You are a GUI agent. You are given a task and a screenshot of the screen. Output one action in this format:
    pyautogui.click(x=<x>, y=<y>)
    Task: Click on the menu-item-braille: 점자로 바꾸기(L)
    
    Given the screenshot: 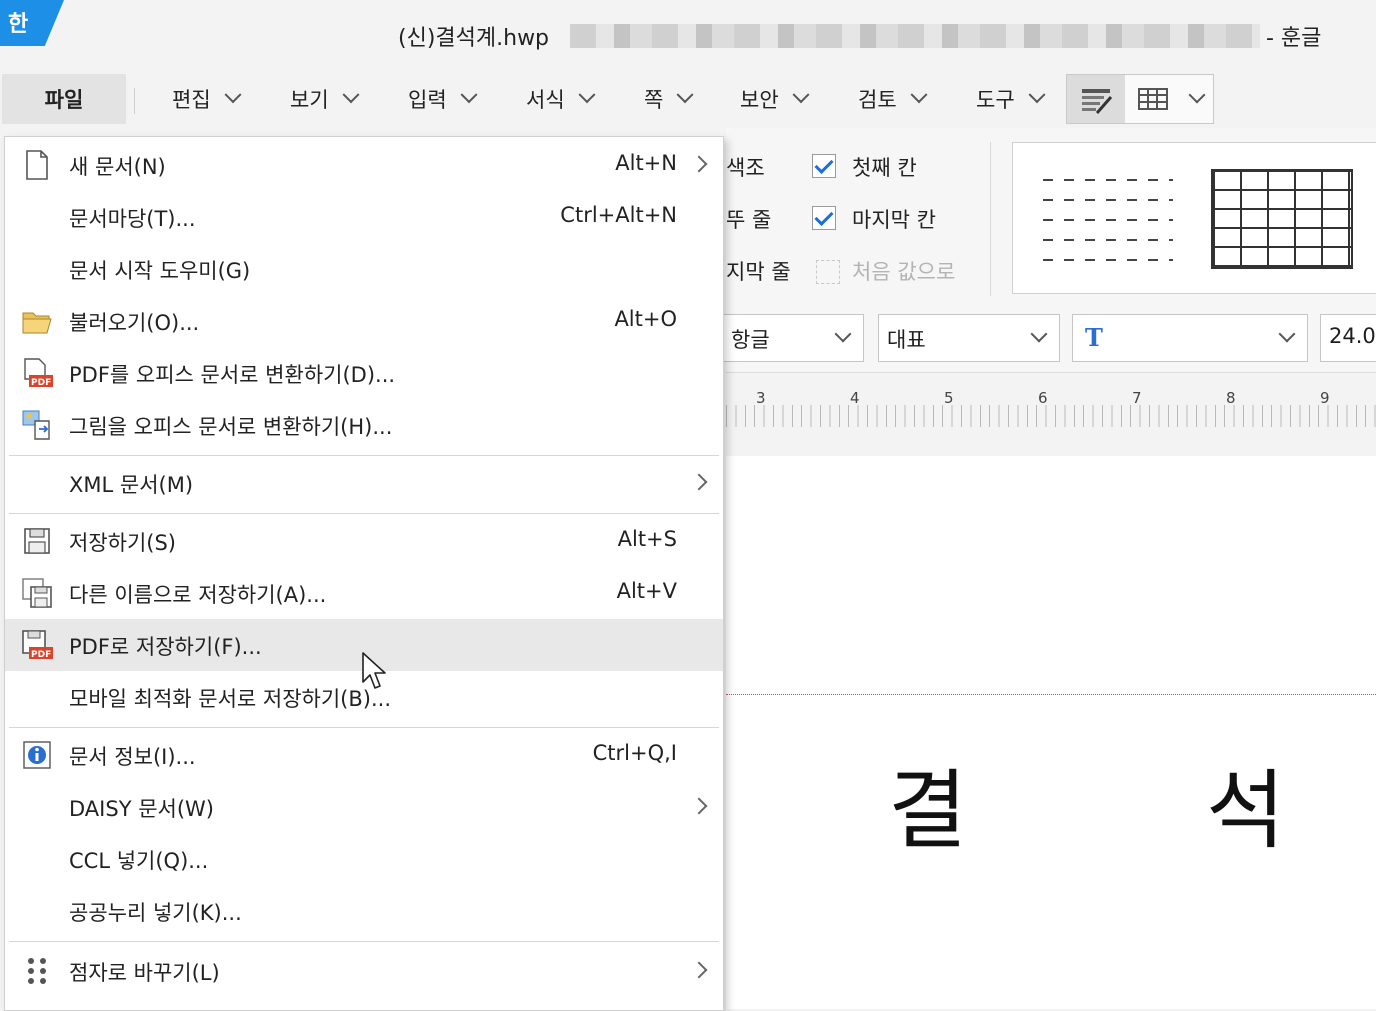 What is the action you would take?
    pyautogui.click(x=364, y=971)
    